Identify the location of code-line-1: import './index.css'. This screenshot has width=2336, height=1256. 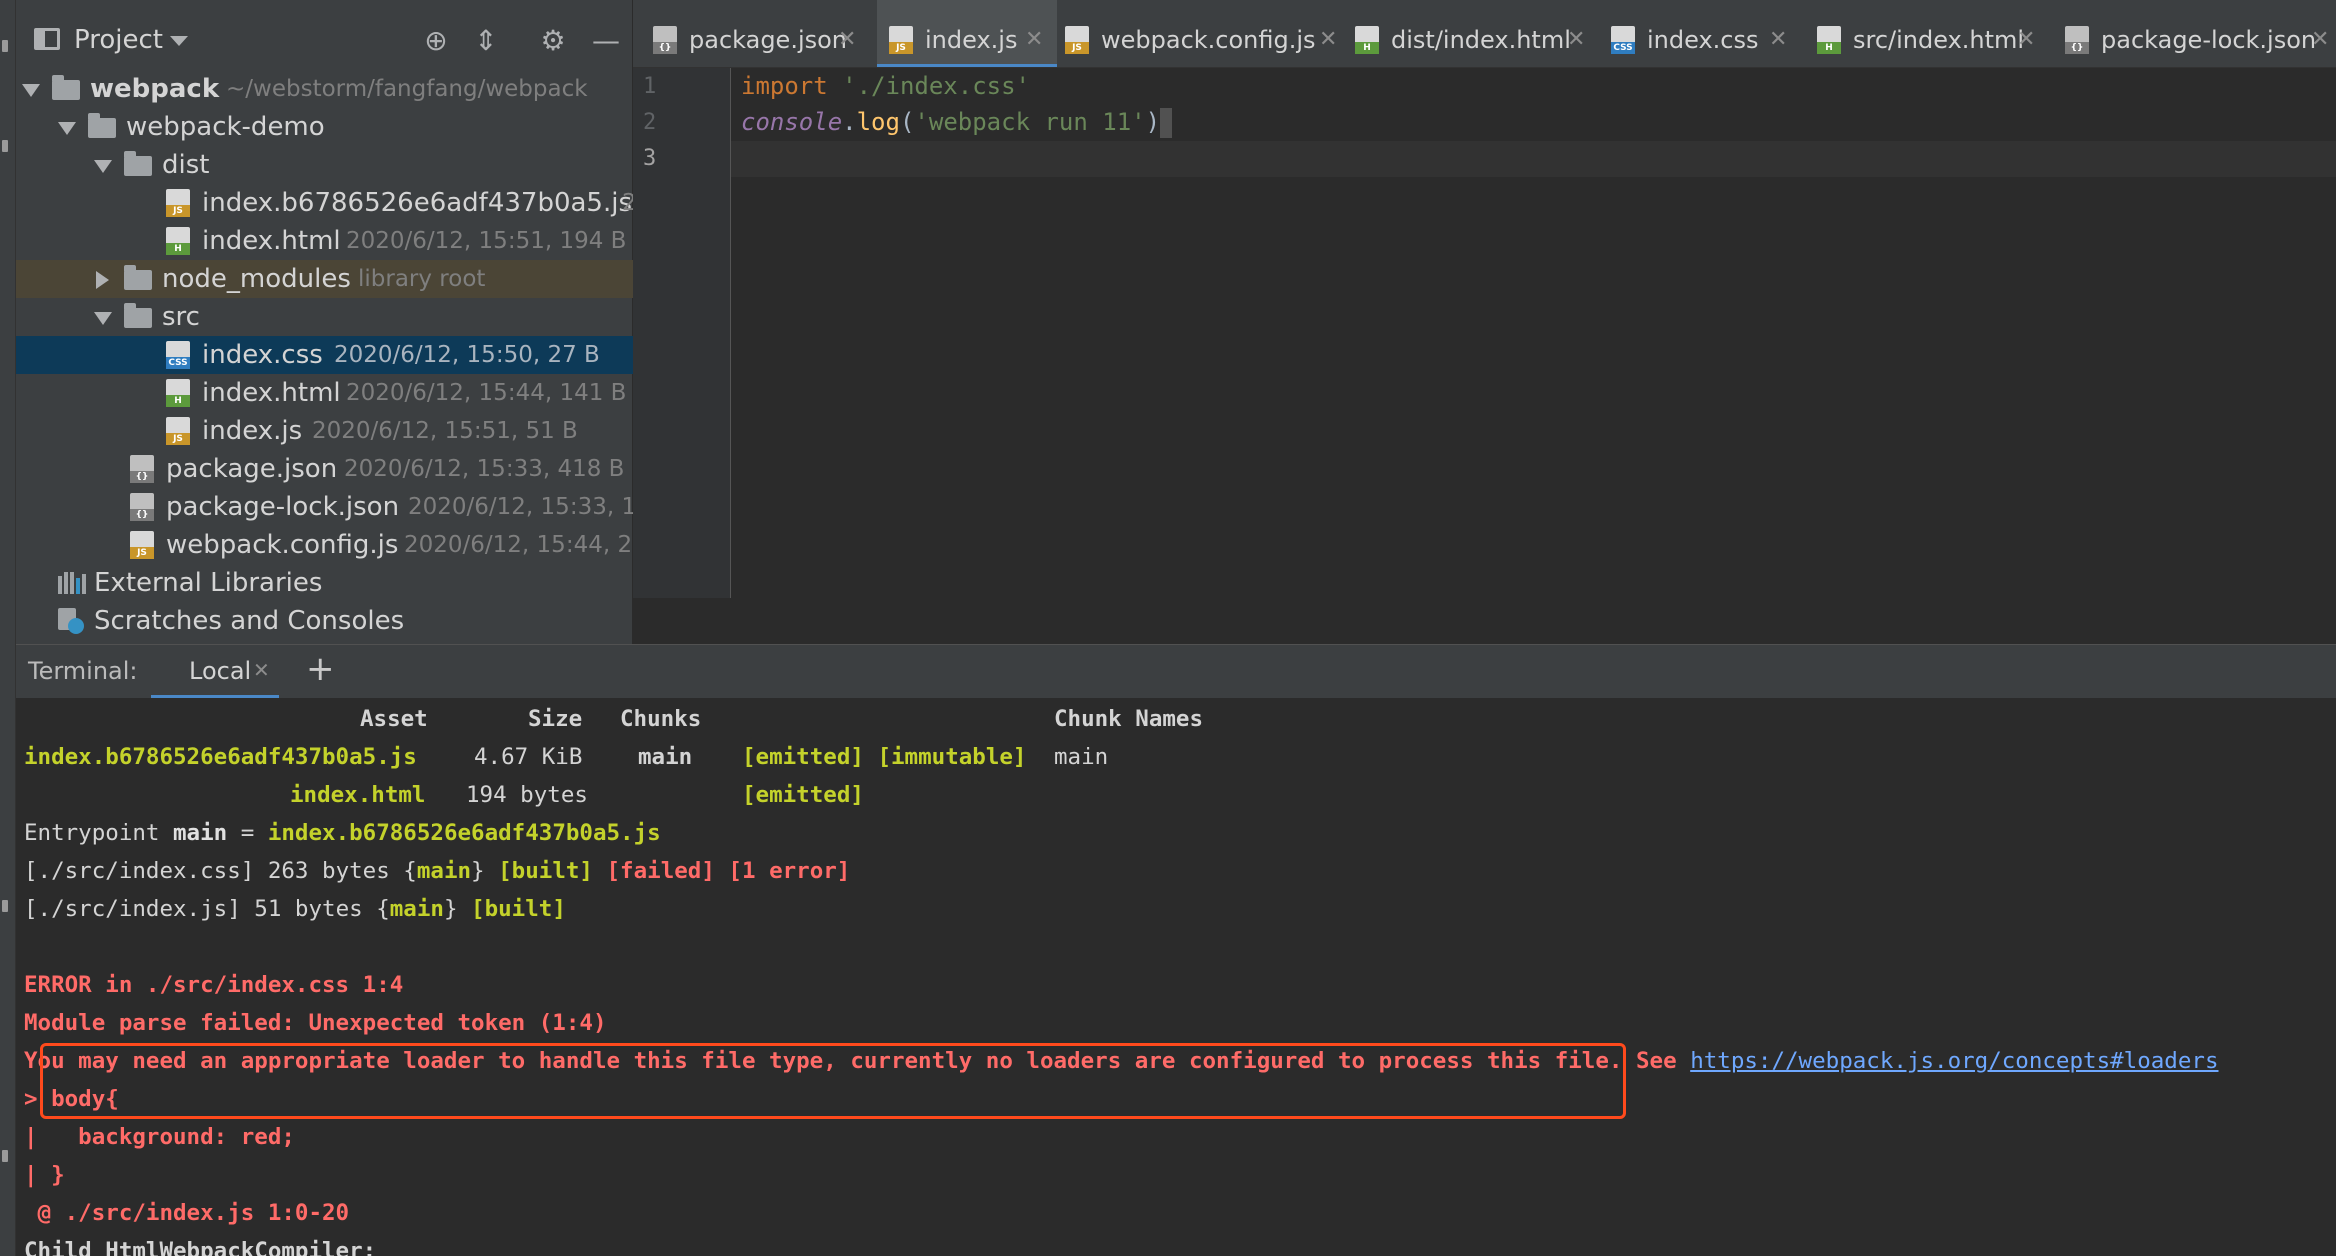
(885, 86).